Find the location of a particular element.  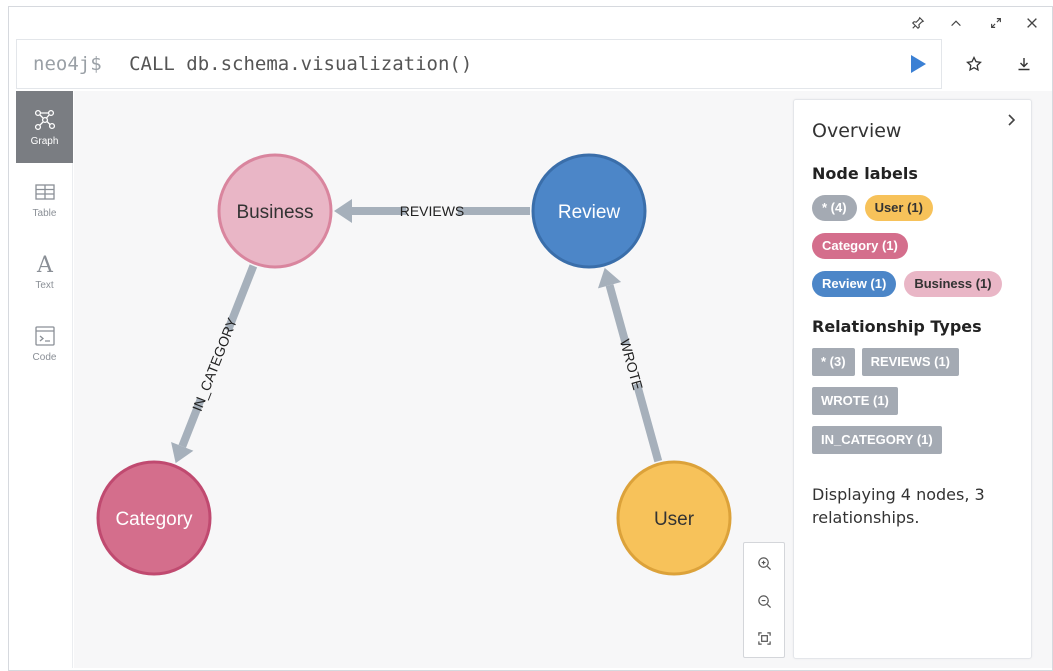

node-label: Category is located at coordinates (154, 519).